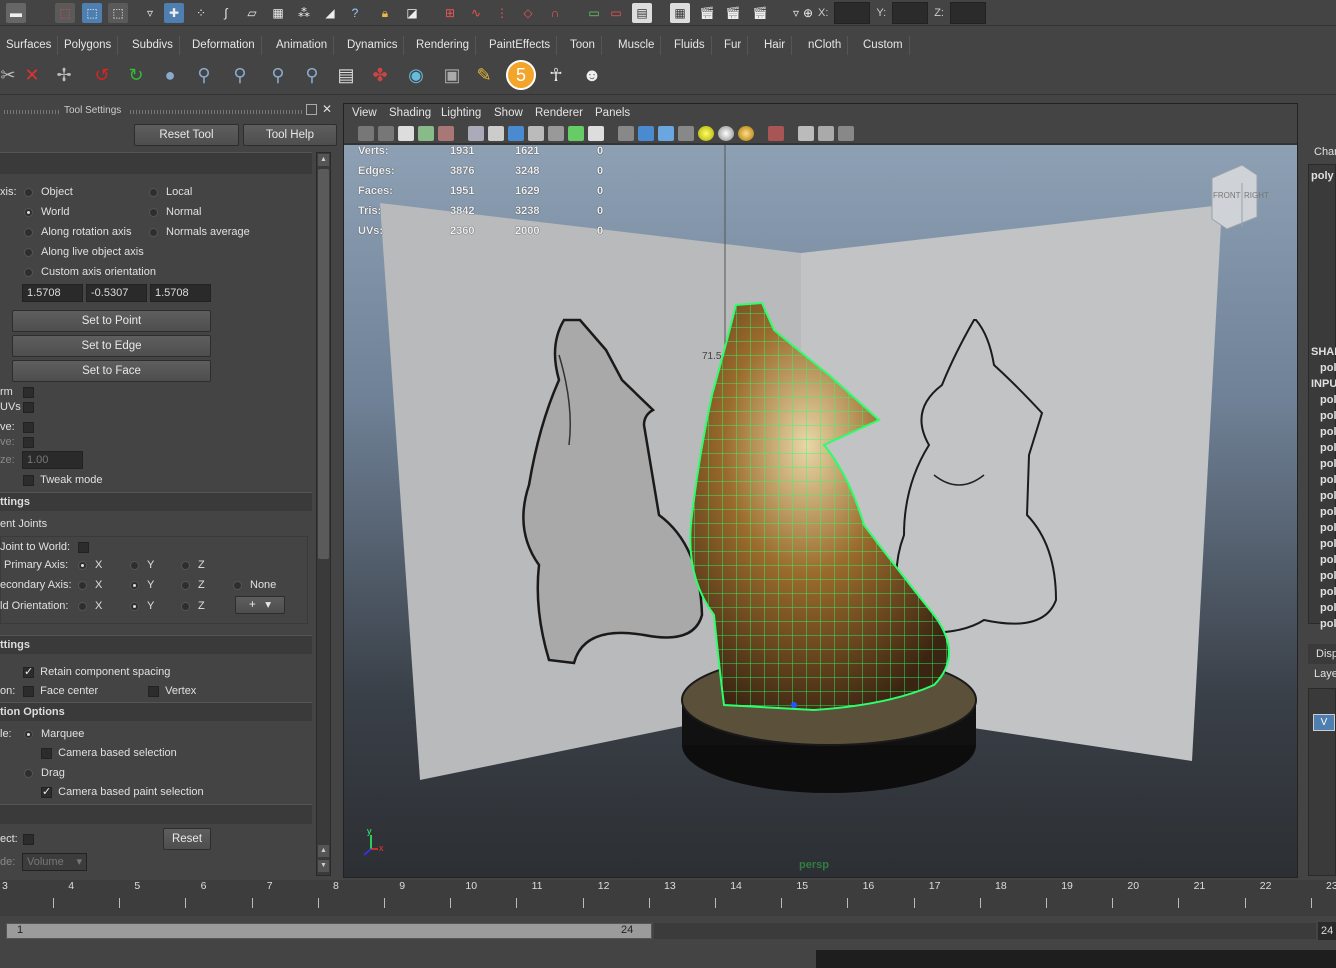  I want to click on secondary-z-radio: Z, so click(193, 585).